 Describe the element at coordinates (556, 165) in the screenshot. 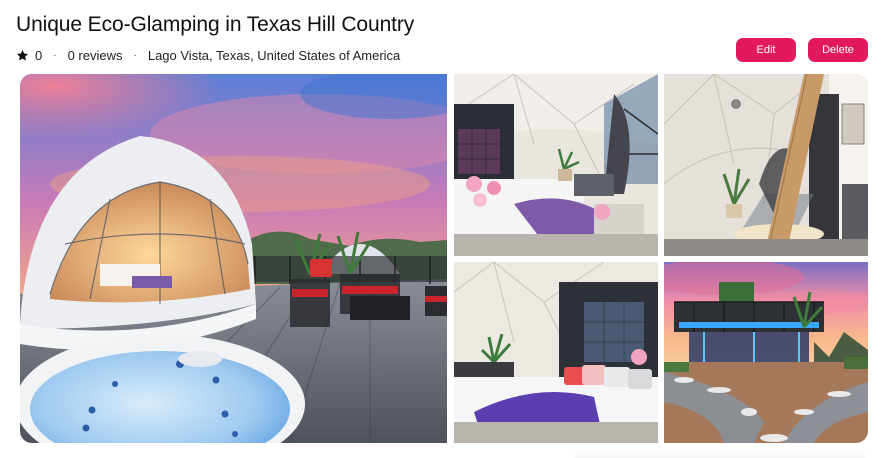

I see `dome-bedroom-interior-photo` at that location.